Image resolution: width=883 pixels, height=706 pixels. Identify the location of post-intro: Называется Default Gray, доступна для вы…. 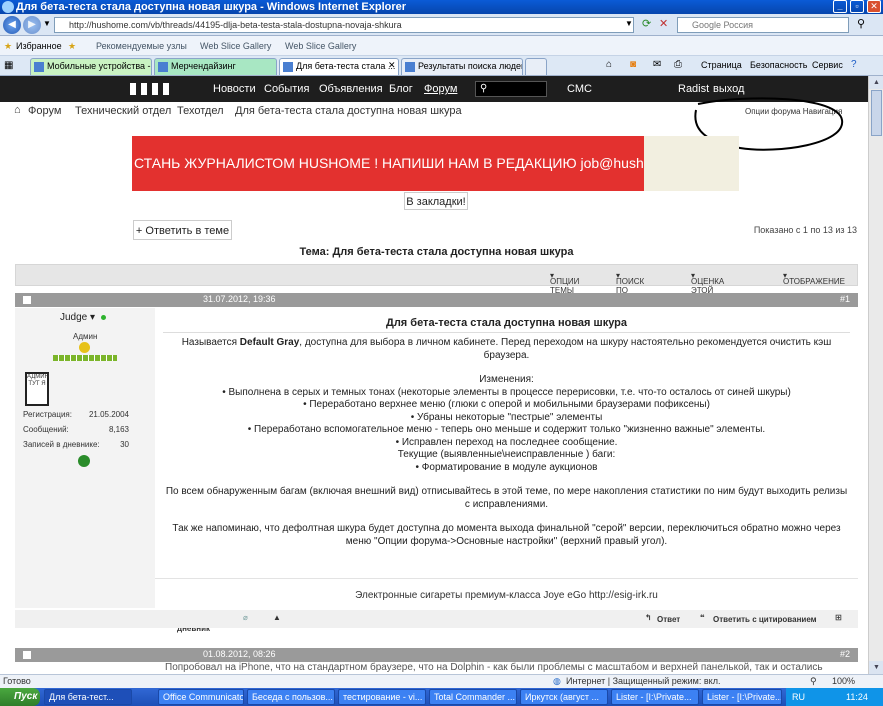
(506, 349).